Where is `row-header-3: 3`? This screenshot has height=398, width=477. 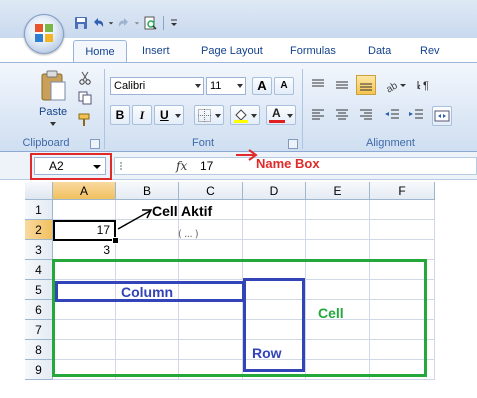
row-header-3: 3 is located at coordinates (39, 250).